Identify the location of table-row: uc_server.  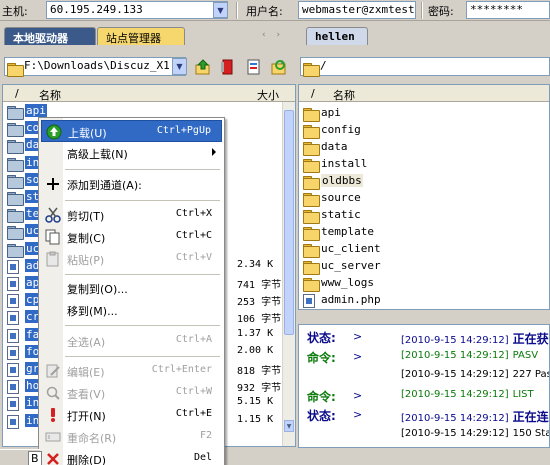
(424, 266).